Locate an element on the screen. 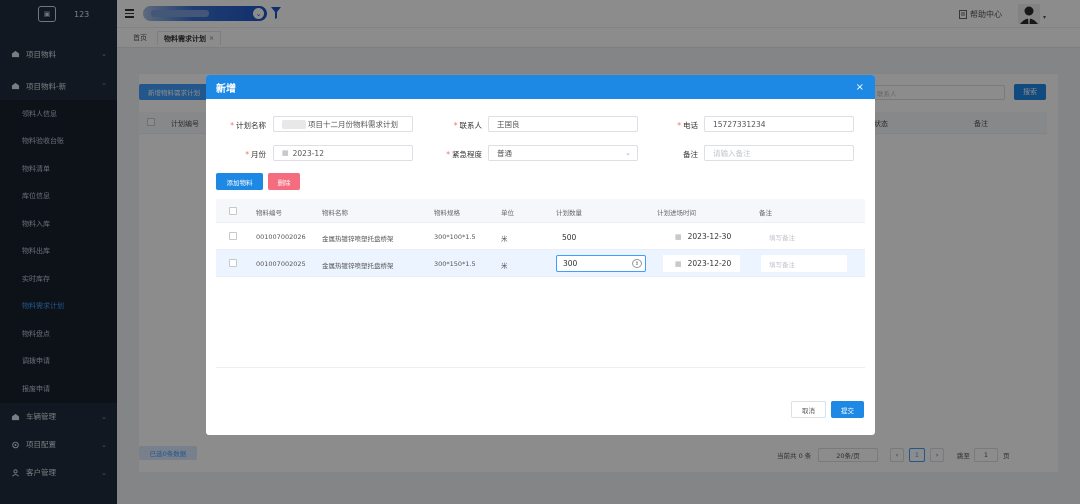  cell-spec: 300*100*1.5 is located at coordinates (455, 237).